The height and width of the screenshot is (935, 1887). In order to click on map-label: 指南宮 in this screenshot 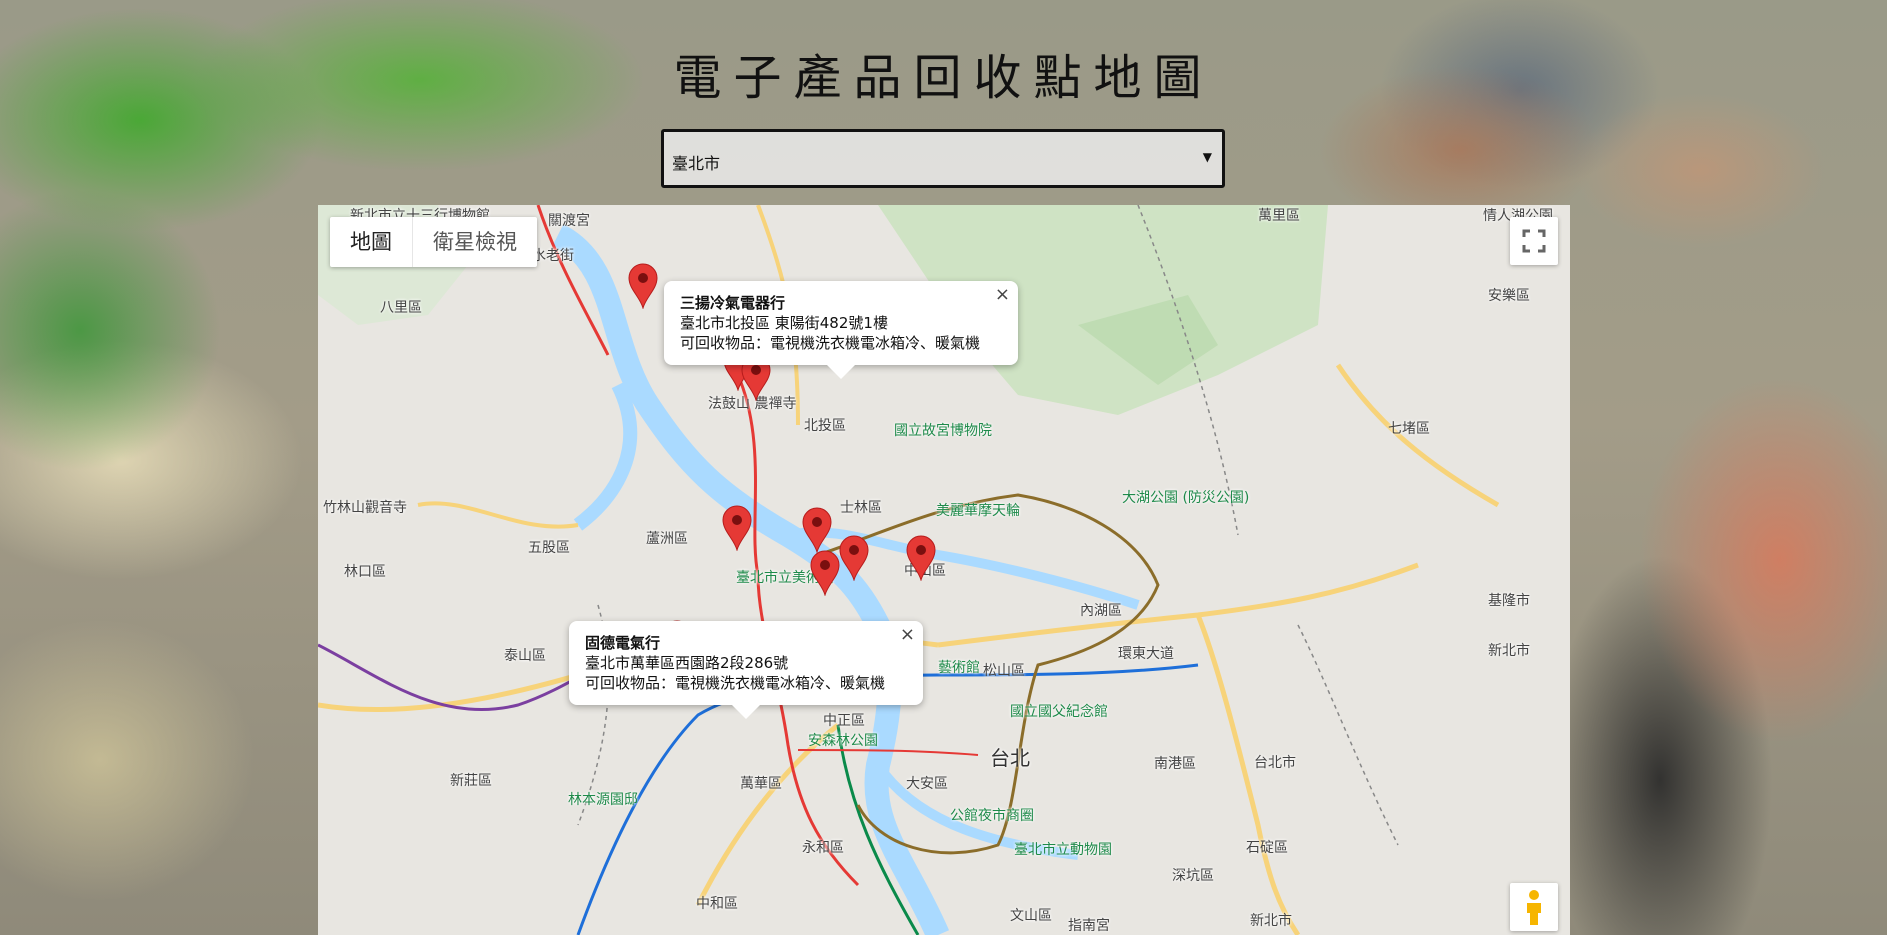, I will do `click(1089, 926)`.